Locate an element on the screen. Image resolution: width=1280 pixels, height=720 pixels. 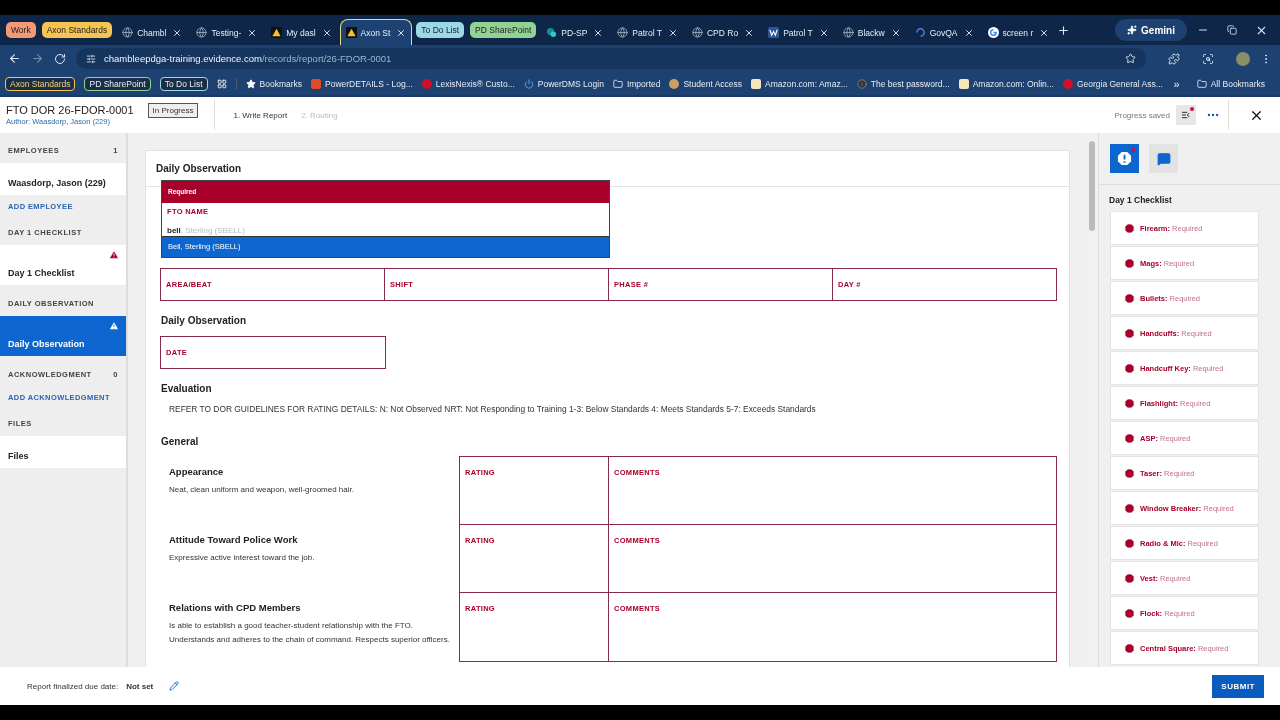
section-title: Evaluation is located at coordinates (187, 388).